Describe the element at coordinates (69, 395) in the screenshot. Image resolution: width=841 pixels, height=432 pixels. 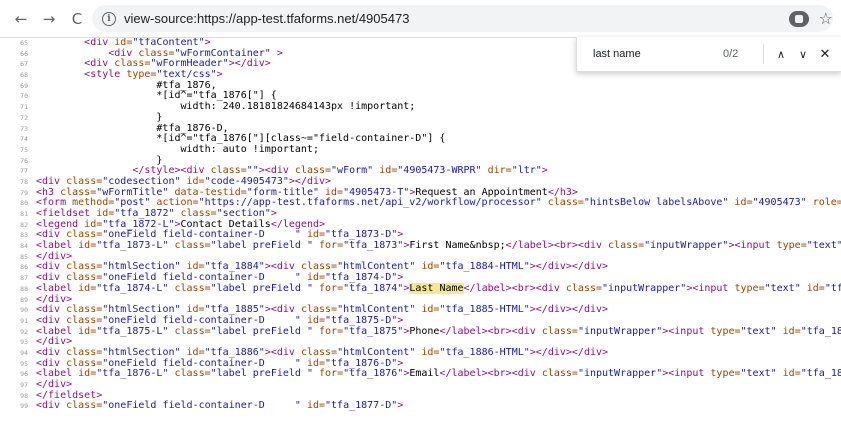
I see `code-token: </fieldset>` at that location.